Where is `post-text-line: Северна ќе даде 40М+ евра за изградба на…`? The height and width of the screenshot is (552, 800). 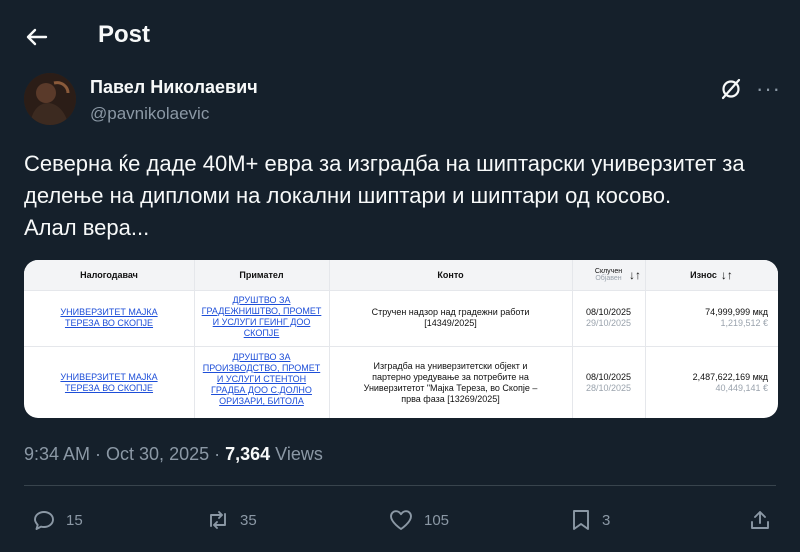 post-text-line: Северна ќе даде 40М+ евра за изградба на… is located at coordinates (384, 163).